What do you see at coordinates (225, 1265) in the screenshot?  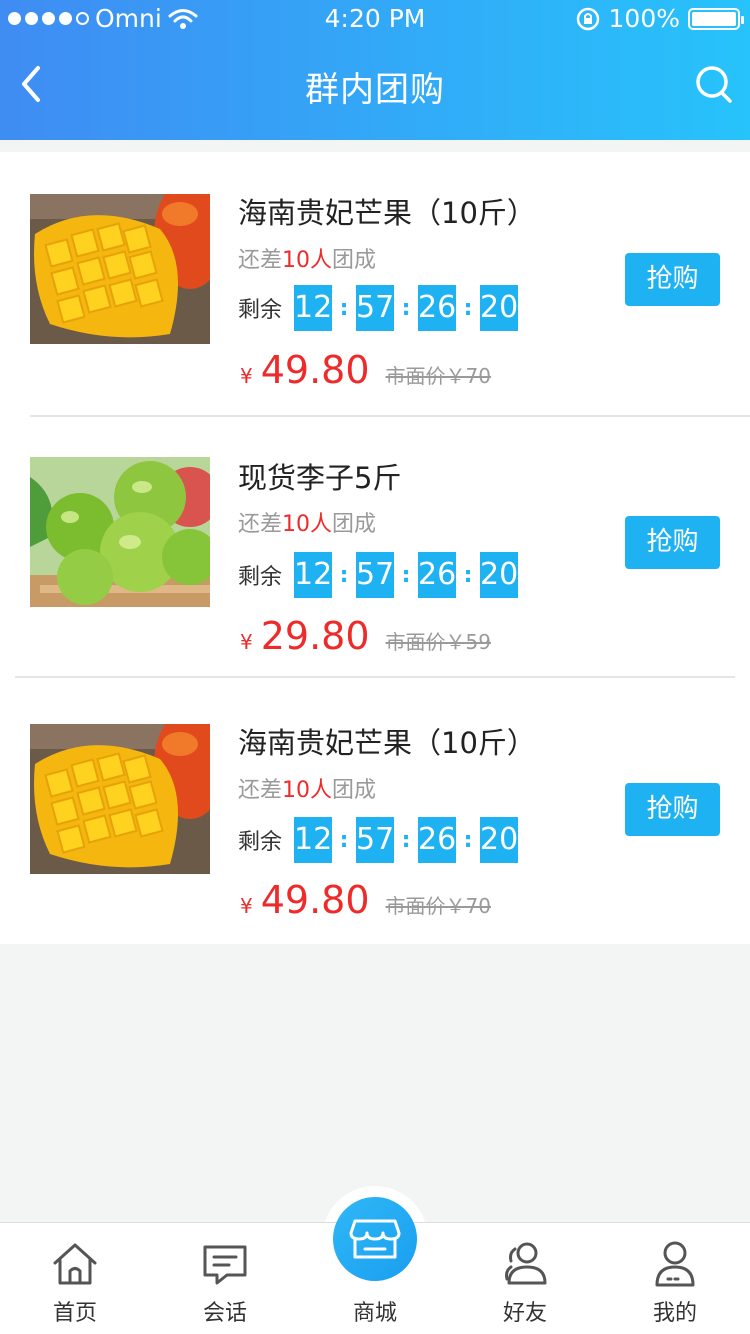 I see `chat-icon` at bounding box center [225, 1265].